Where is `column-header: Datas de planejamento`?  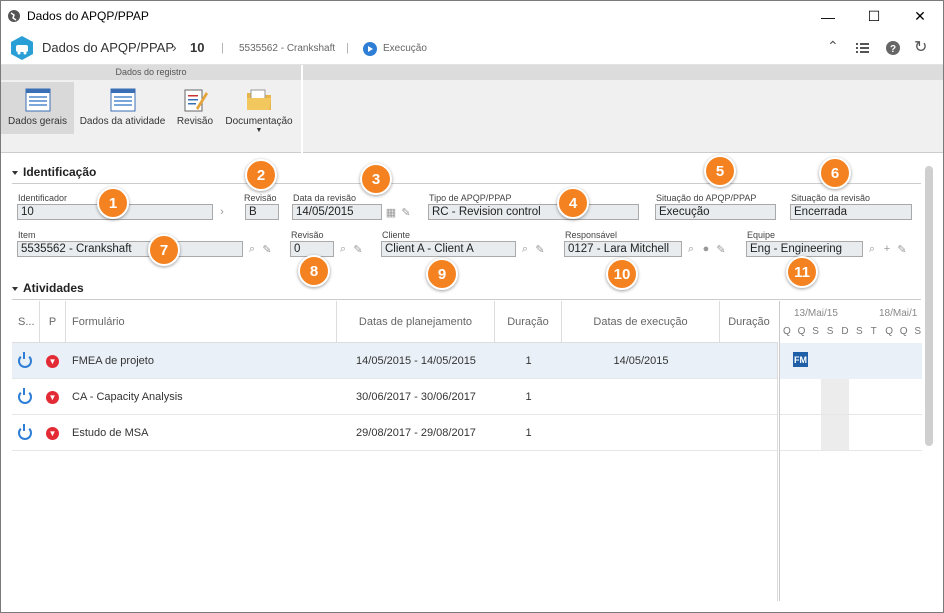 column-header: Datas de planejamento is located at coordinates (416, 322).